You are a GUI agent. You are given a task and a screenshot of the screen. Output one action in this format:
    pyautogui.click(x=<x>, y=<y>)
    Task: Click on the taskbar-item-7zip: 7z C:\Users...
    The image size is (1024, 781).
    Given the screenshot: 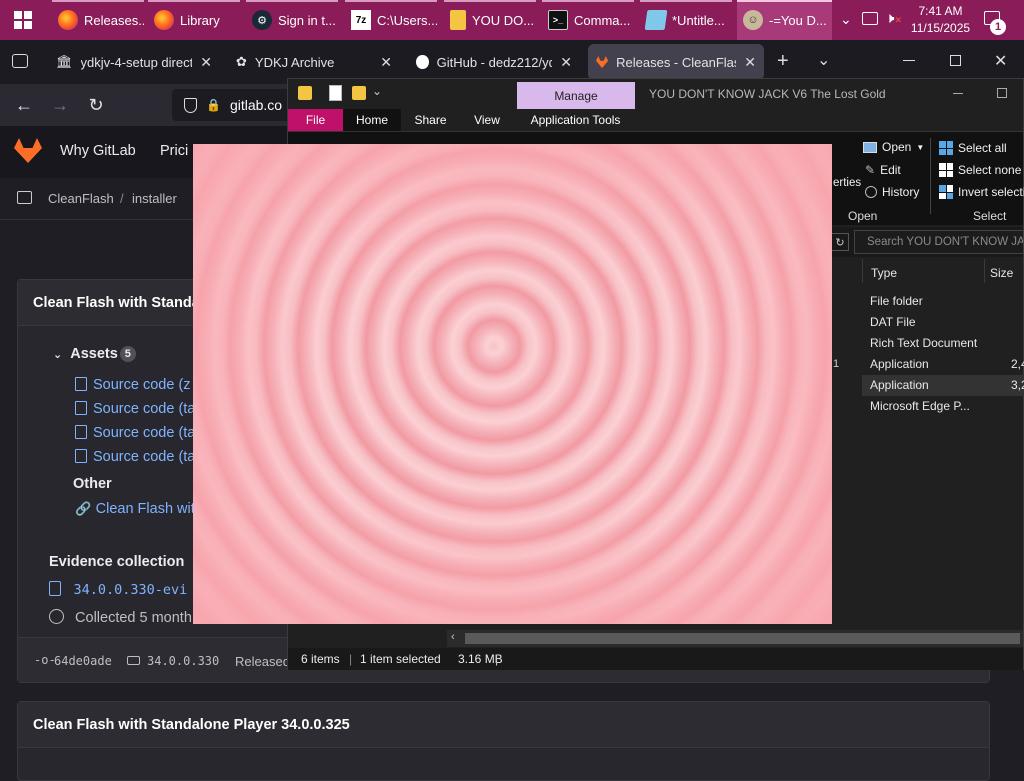 What is the action you would take?
    pyautogui.click(x=391, y=20)
    